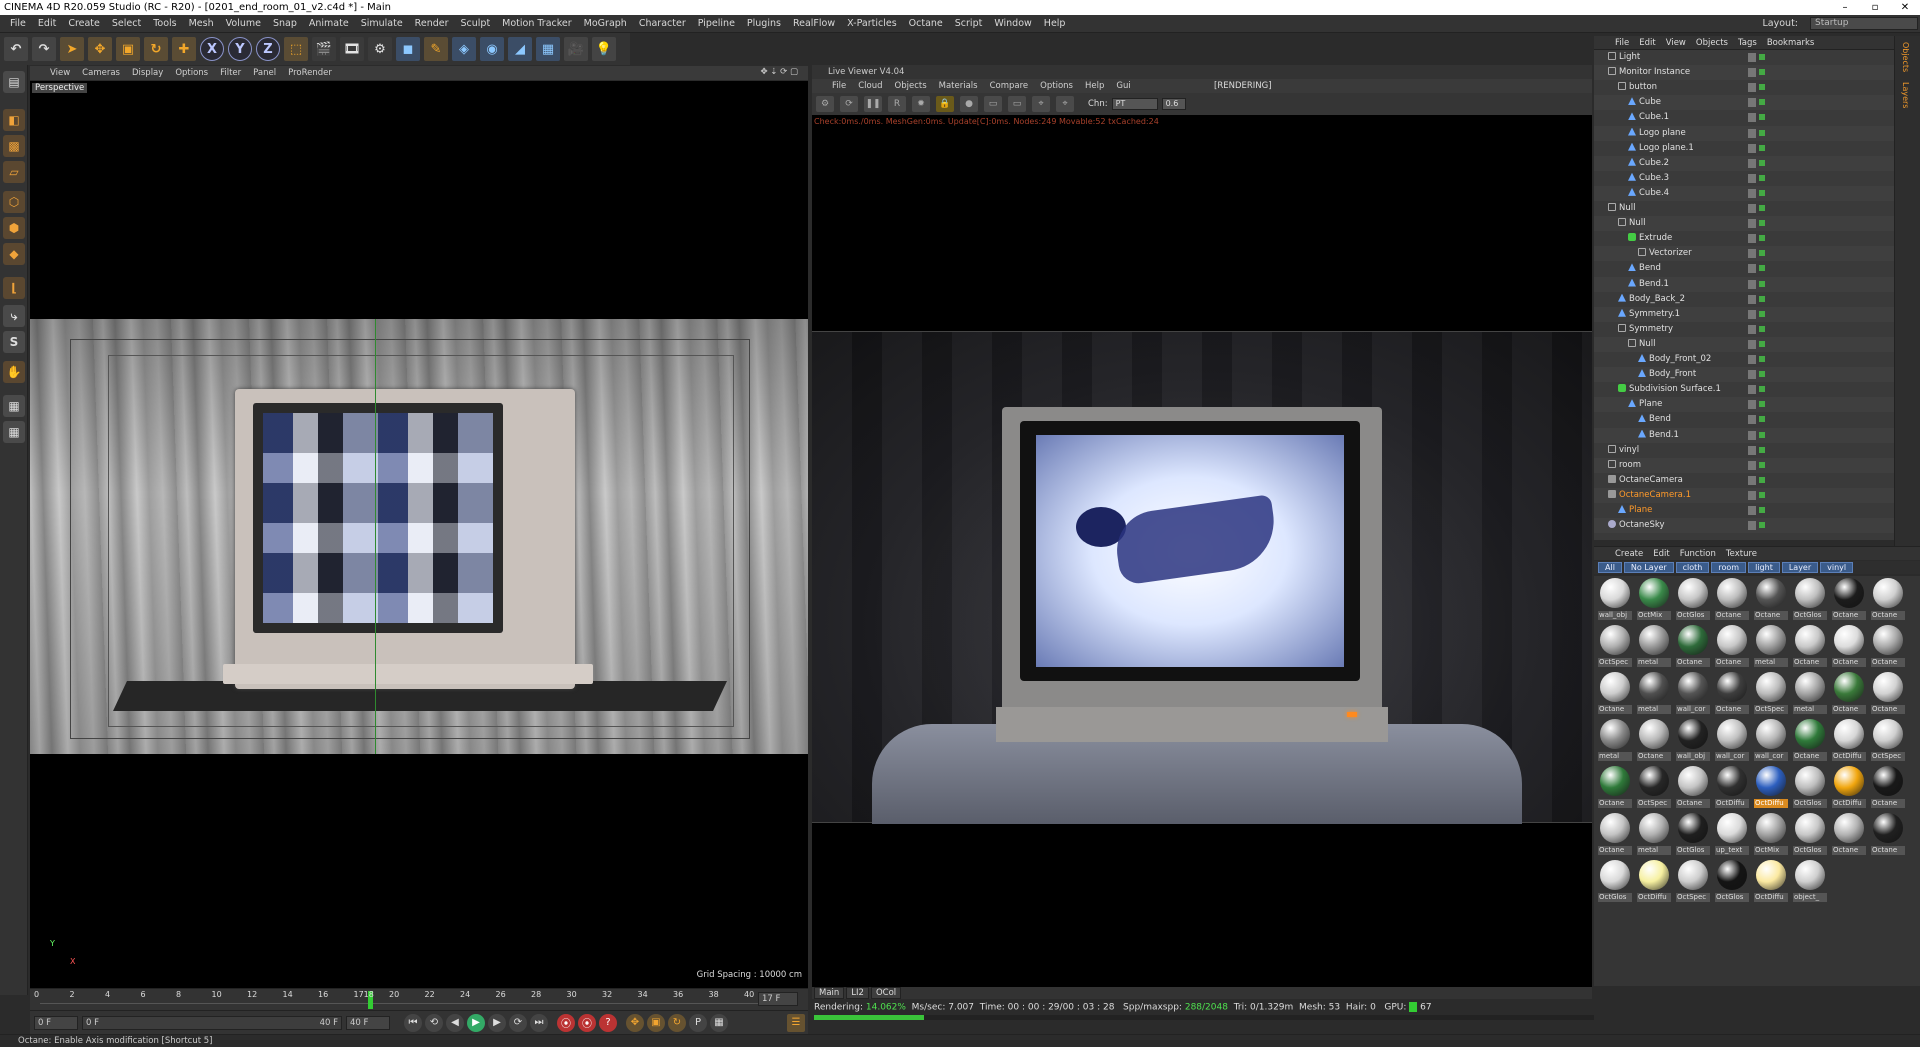  Describe the element at coordinates (1875, 7) in the screenshot. I see `maximize-button: ▫` at that location.